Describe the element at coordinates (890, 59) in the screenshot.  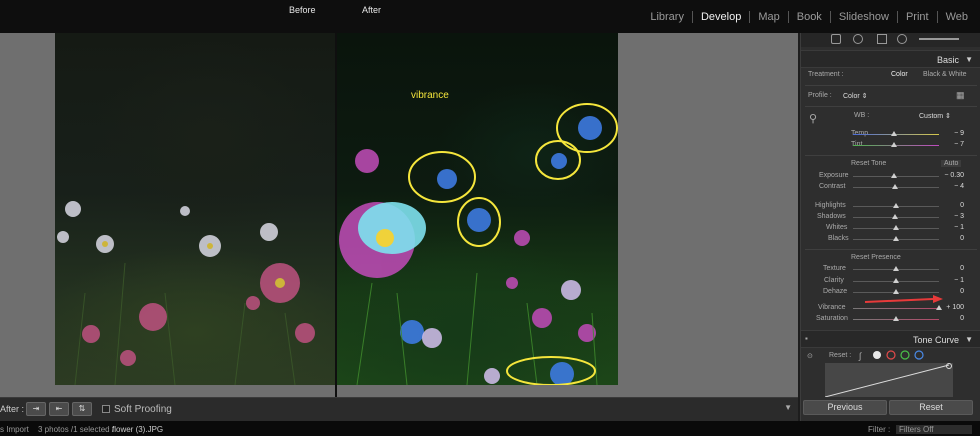
I see `basic-section-header: Basic ▼` at that location.